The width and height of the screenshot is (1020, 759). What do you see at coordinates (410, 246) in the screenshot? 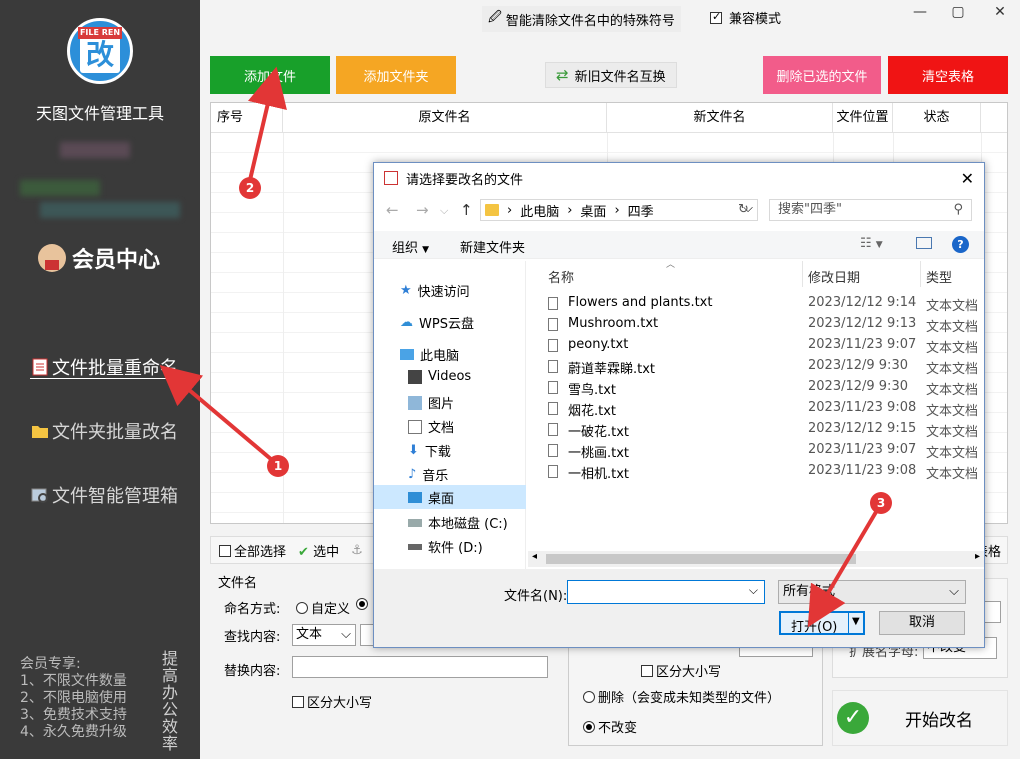
I see `organize-menu: 组织 ▼` at bounding box center [410, 246].